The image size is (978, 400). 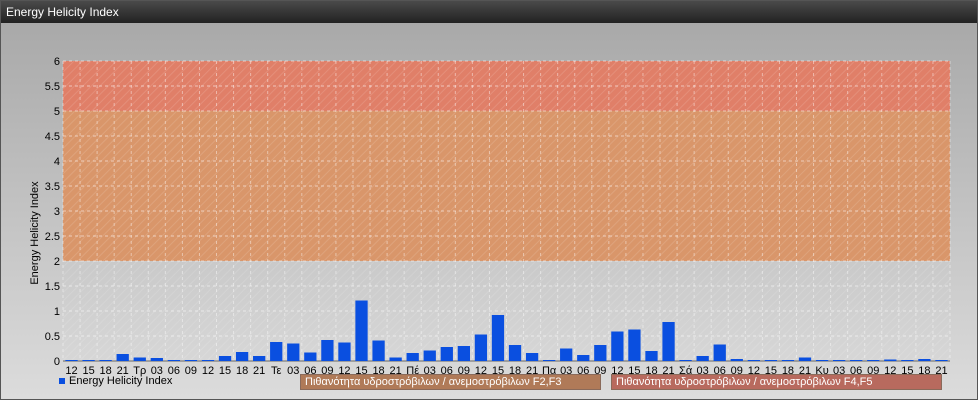 What do you see at coordinates (52, 87) in the screenshot?
I see `y-tick-label: 5.5` at bounding box center [52, 87].